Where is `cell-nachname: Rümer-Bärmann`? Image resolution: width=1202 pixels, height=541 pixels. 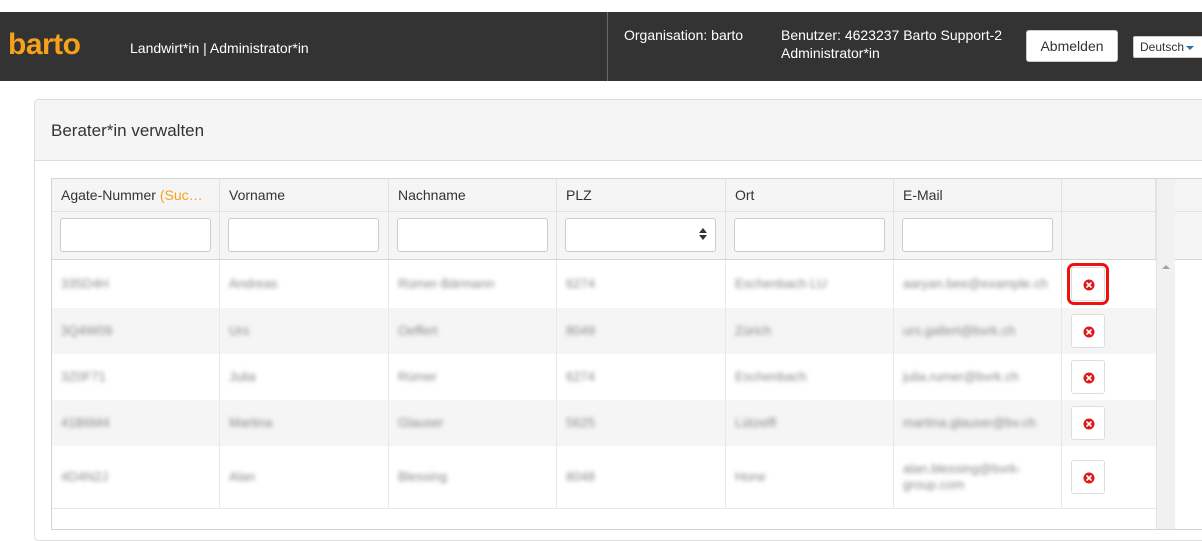
cell-nachname: Rümer-Bärmann is located at coordinates (446, 283).